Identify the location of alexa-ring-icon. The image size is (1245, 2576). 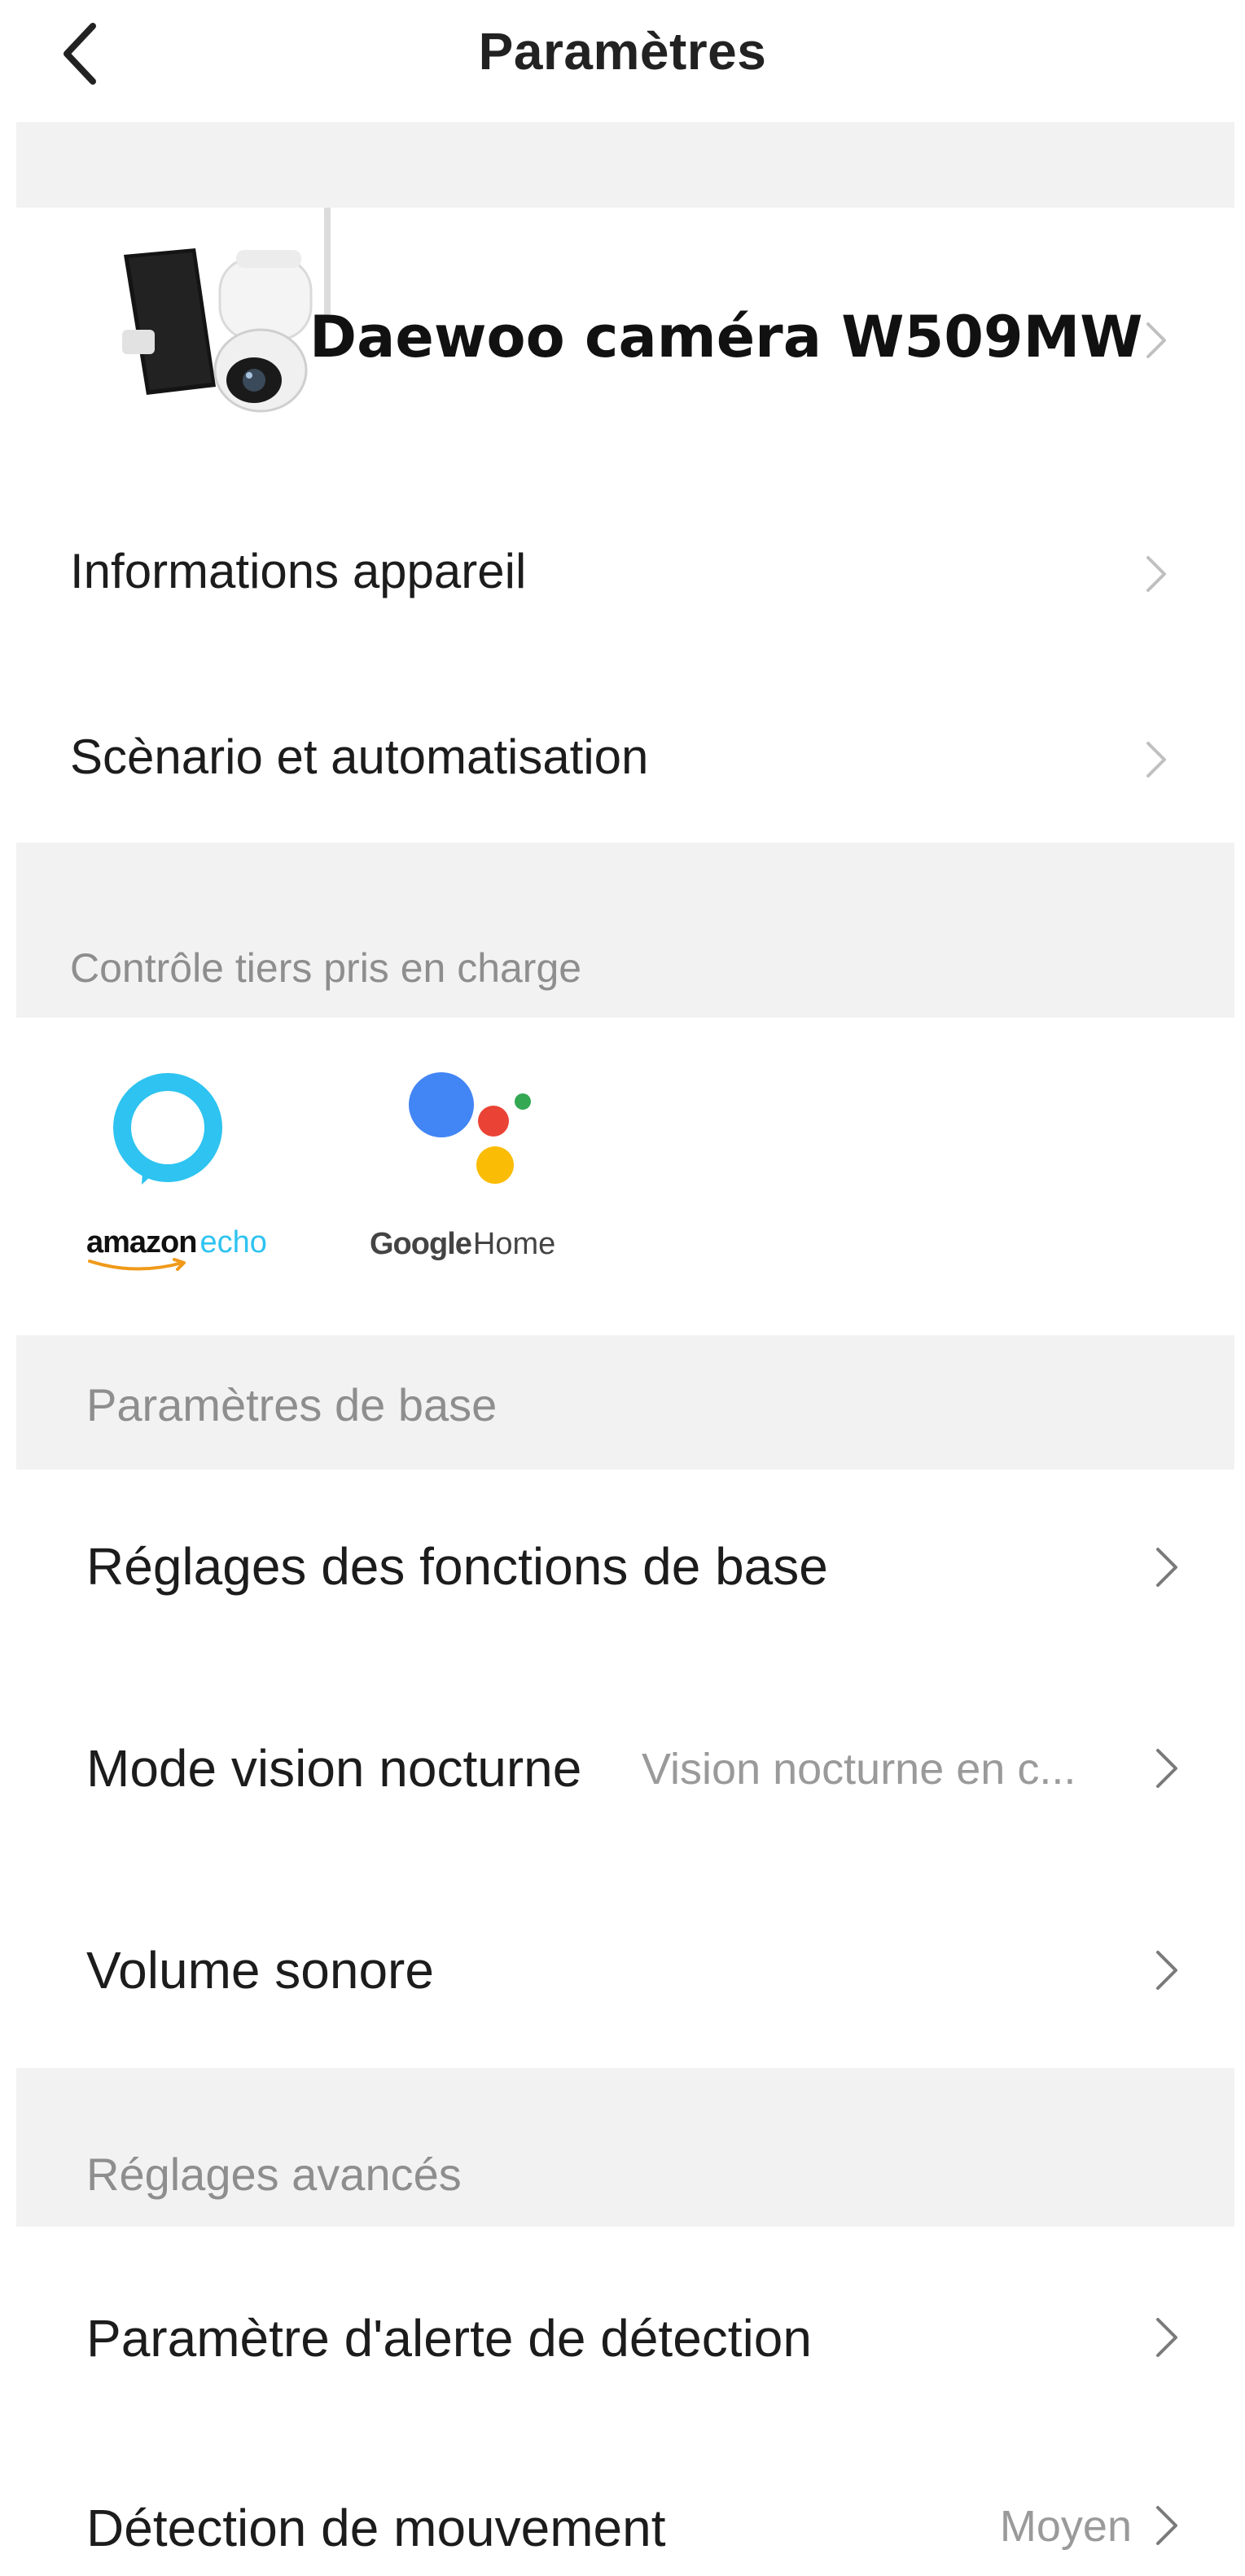
(167, 1129).